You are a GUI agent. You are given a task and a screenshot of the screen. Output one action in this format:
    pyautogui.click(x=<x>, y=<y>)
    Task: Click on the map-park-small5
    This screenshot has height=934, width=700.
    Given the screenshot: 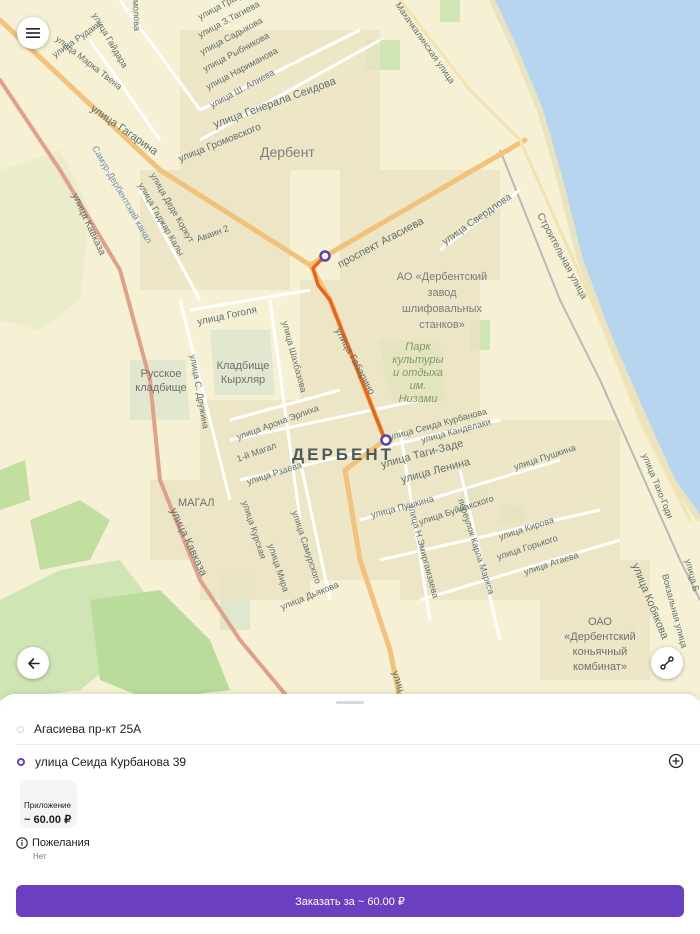 What is the action you would take?
    pyautogui.click(x=450, y=11)
    